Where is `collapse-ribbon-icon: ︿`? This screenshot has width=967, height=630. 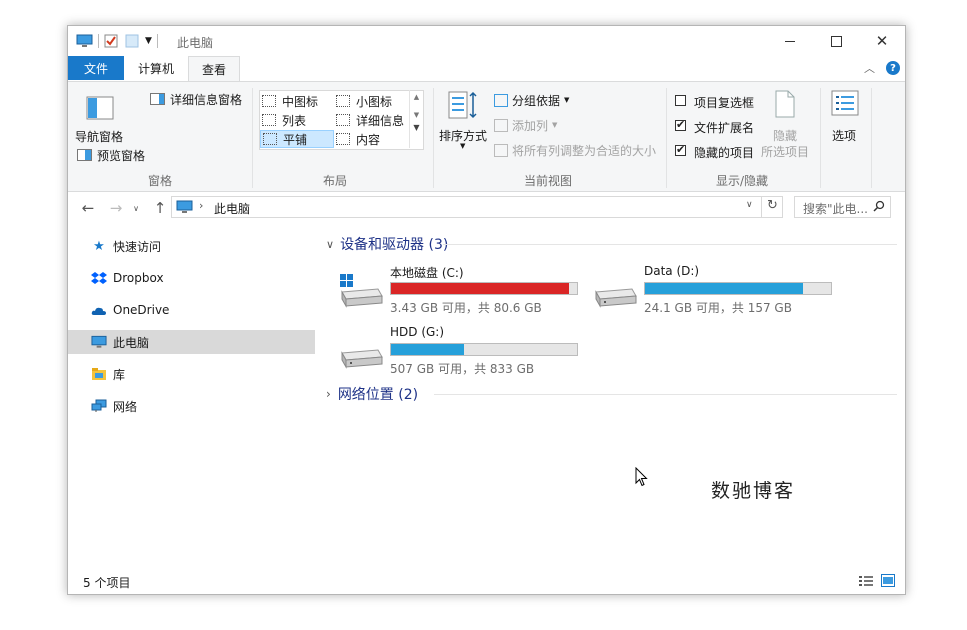
collapse-ribbon-icon: ︿ is located at coordinates (869, 68).